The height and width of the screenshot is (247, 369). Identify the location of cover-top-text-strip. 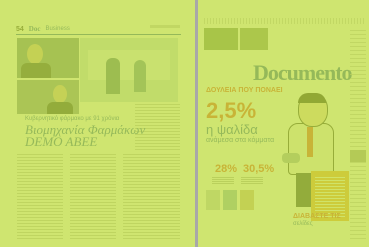
(284, 21).